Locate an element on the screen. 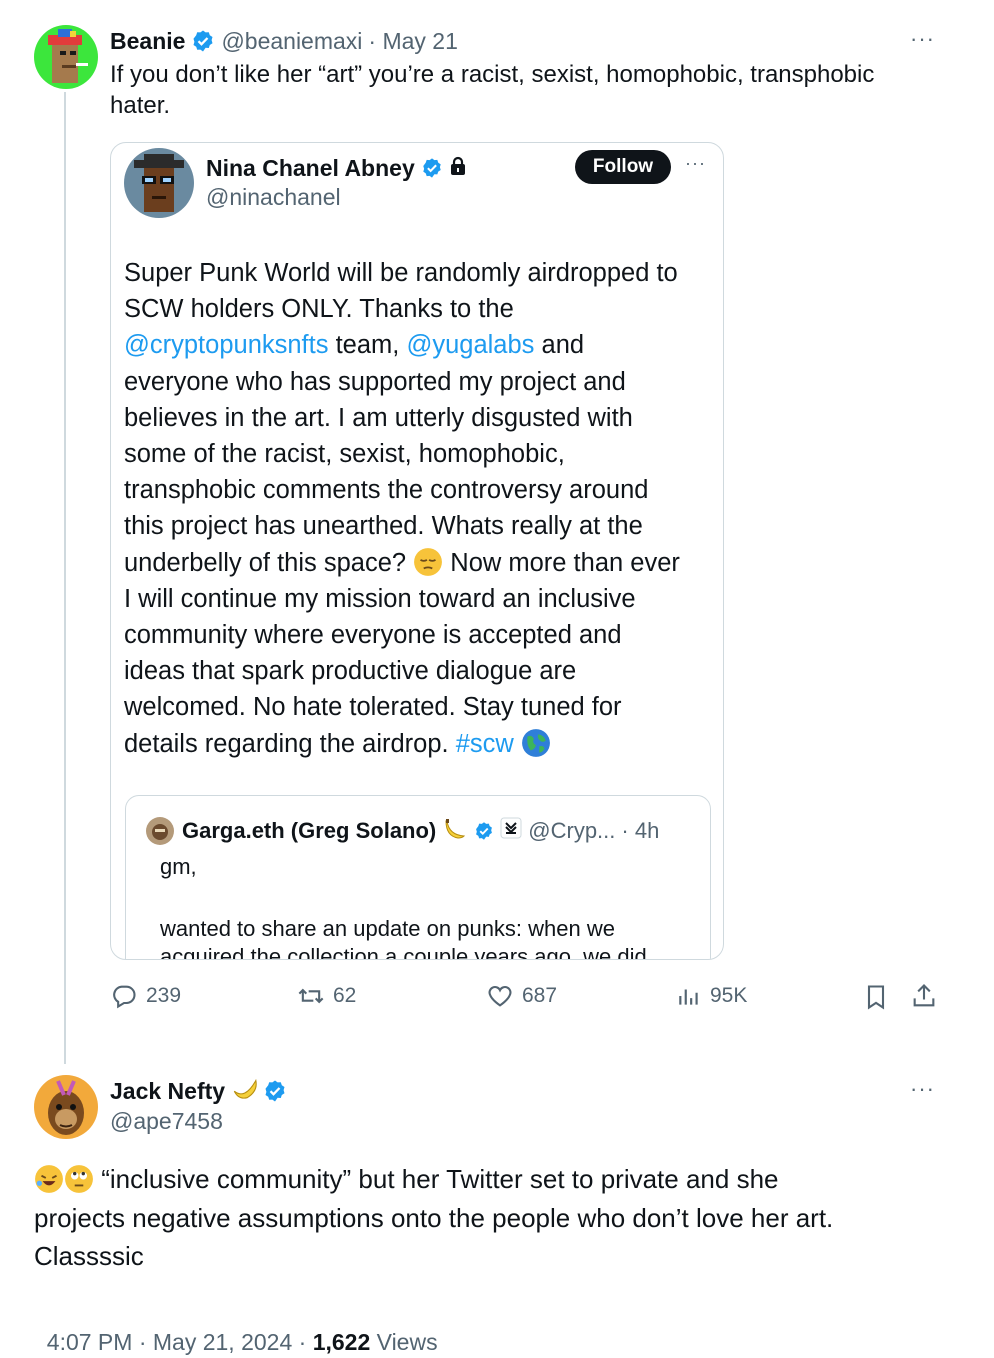 This screenshot has height=1358, width=994. globe-emoji-icon is located at coordinates (536, 743).